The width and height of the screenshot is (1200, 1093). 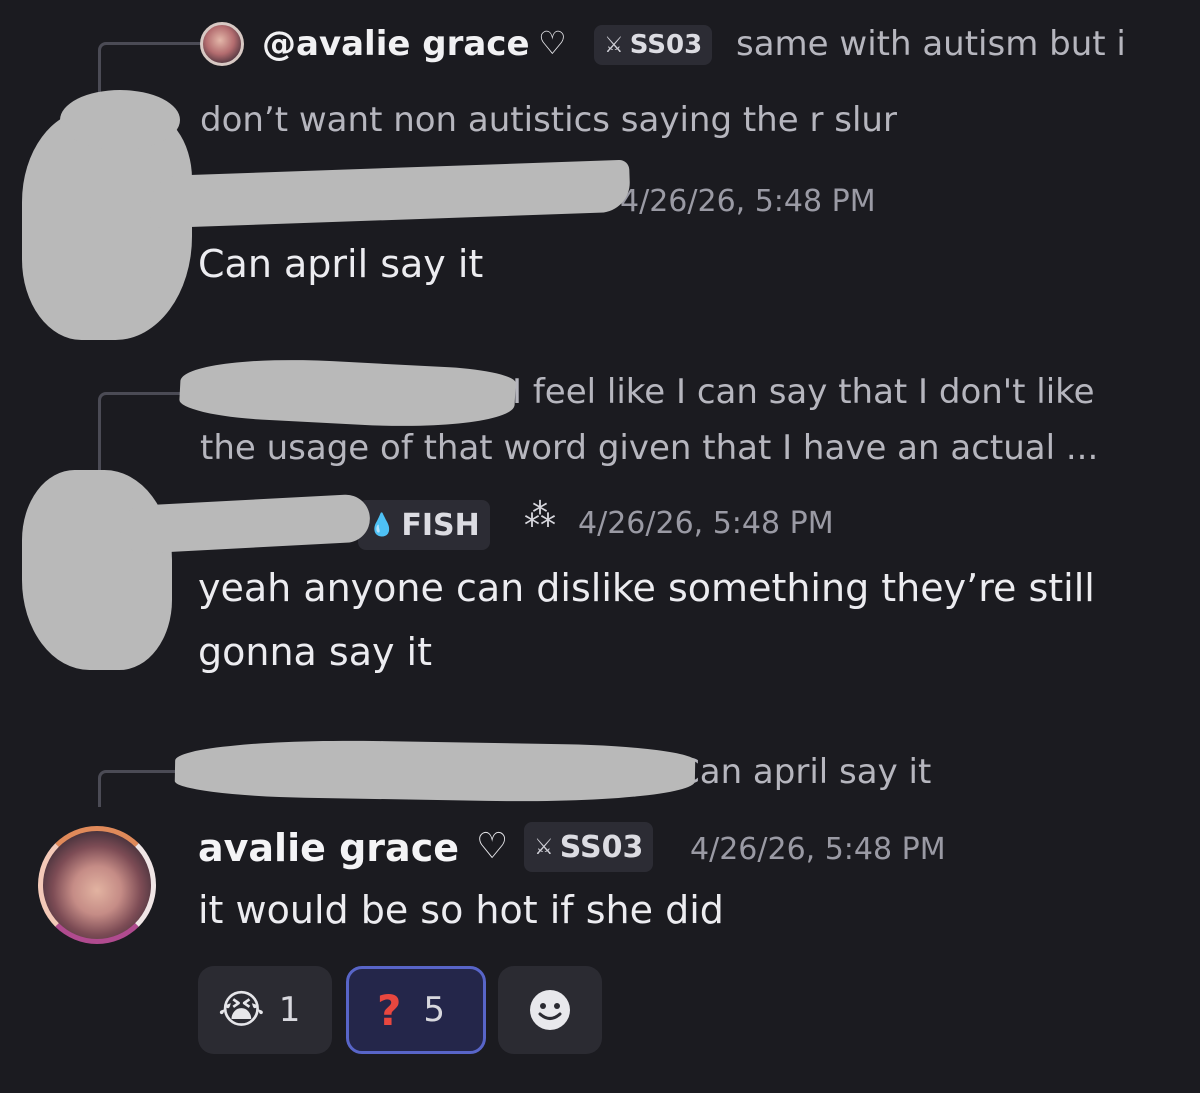 I want to click on question-mark-emoji-icon: ?, so click(x=389, y=1010).